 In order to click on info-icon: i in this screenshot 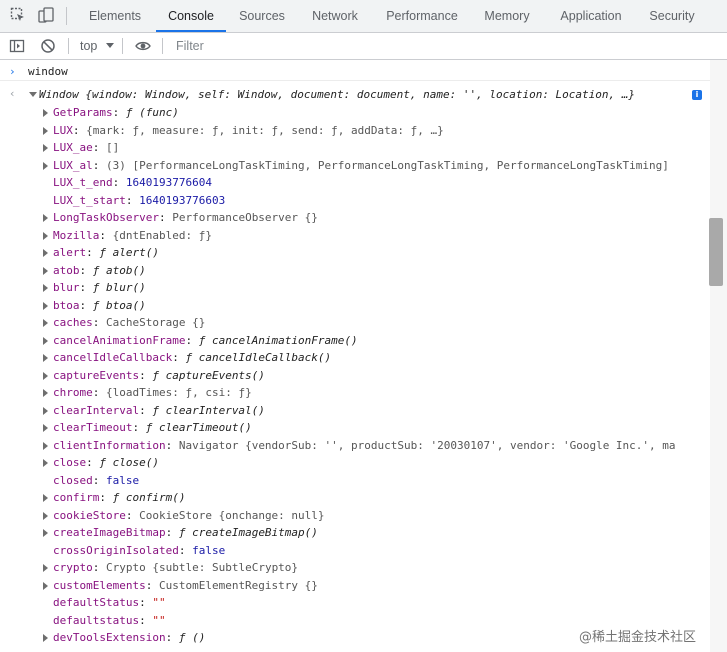, I will do `click(697, 95)`.